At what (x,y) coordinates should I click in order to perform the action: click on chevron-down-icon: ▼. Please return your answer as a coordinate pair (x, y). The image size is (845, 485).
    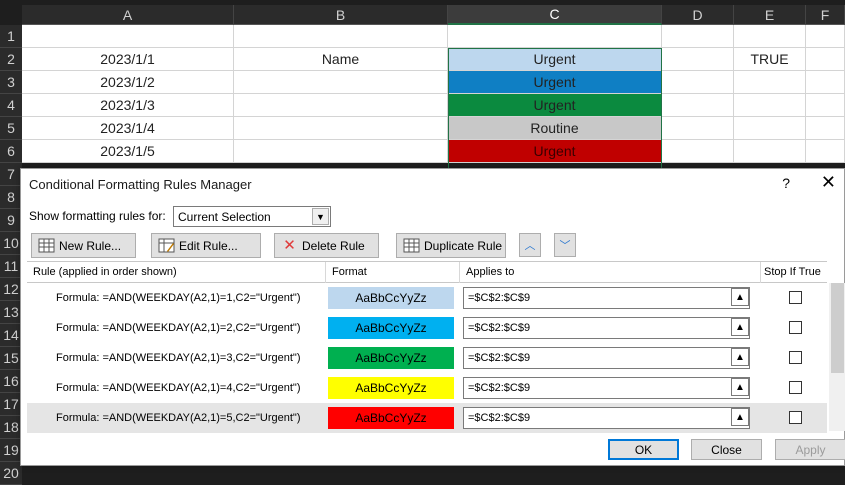
    Looking at the image, I should click on (320, 216).